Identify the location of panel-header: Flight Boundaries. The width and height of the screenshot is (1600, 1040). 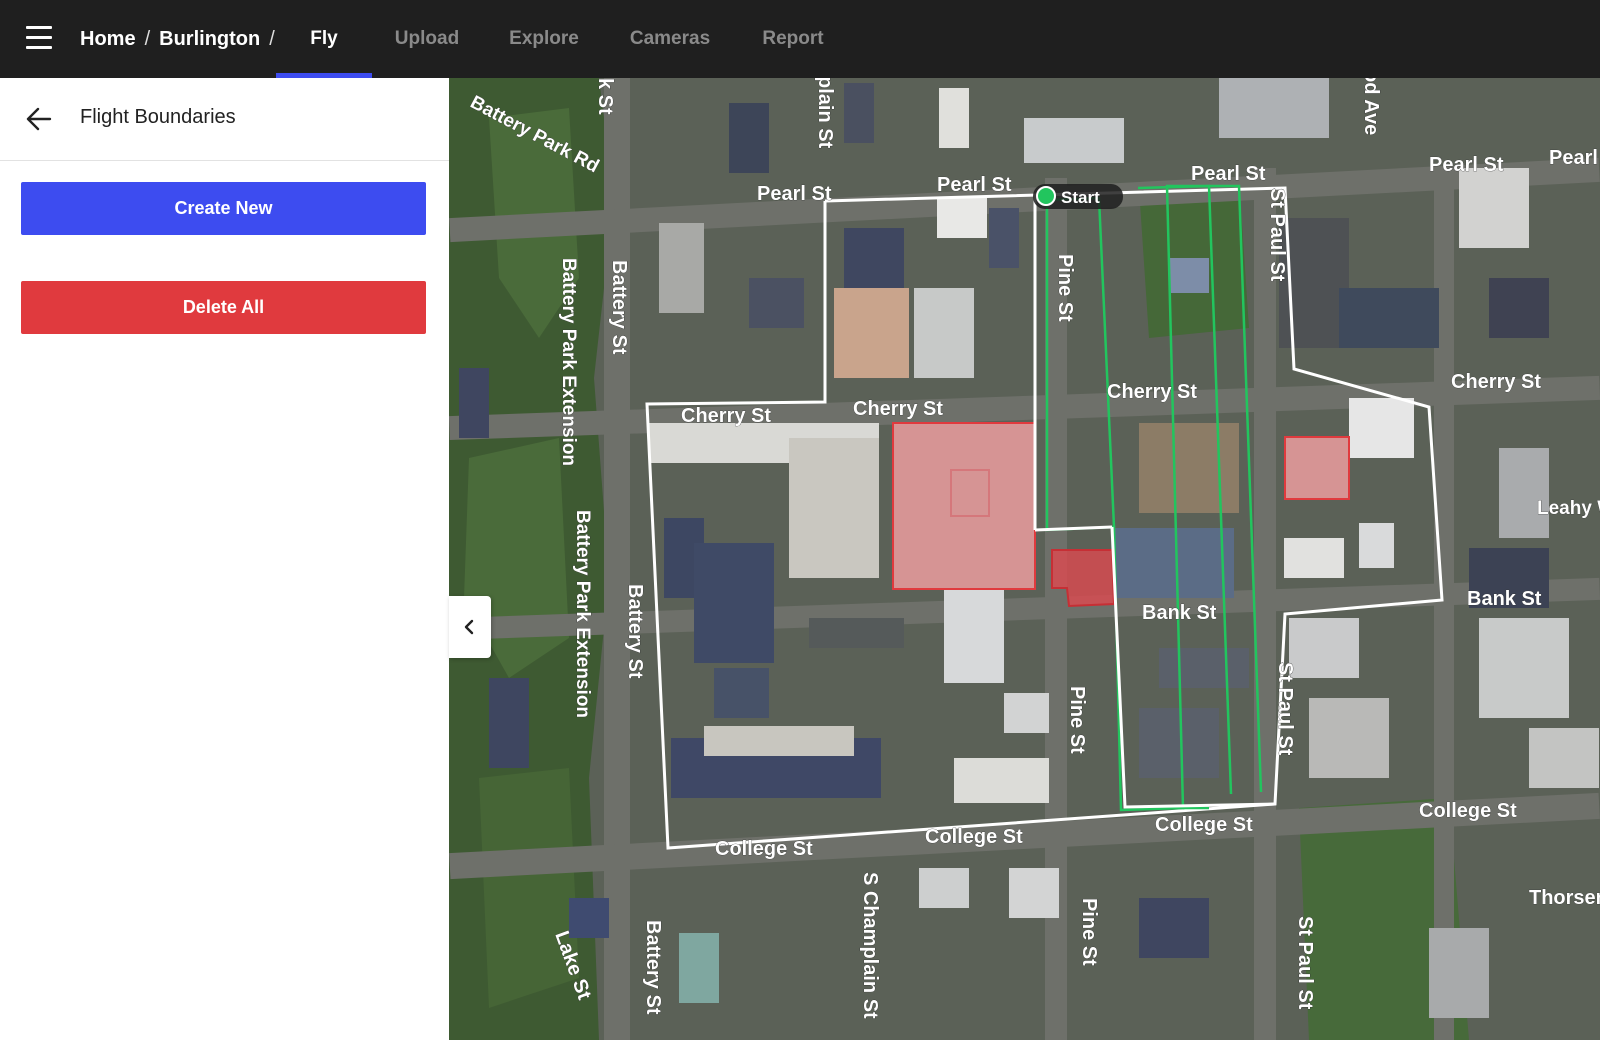
(224, 119).